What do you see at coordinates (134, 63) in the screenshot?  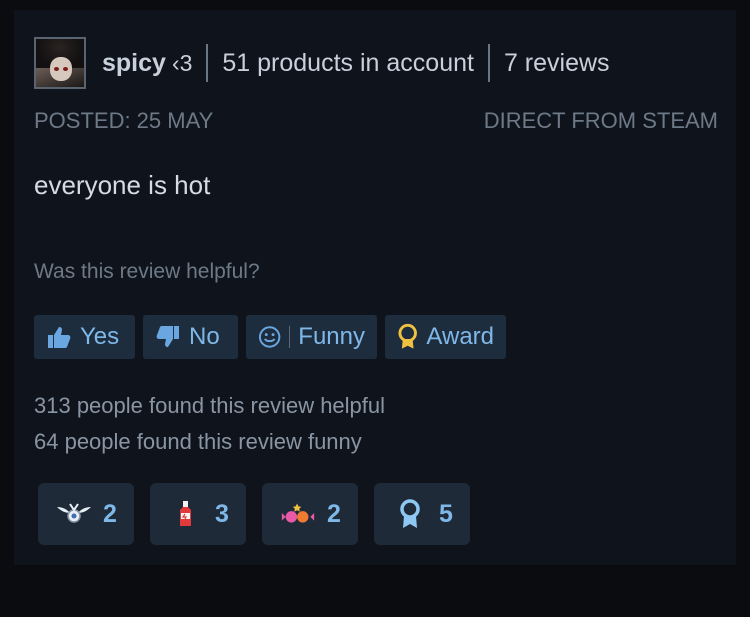 I see `username: spicy` at bounding box center [134, 63].